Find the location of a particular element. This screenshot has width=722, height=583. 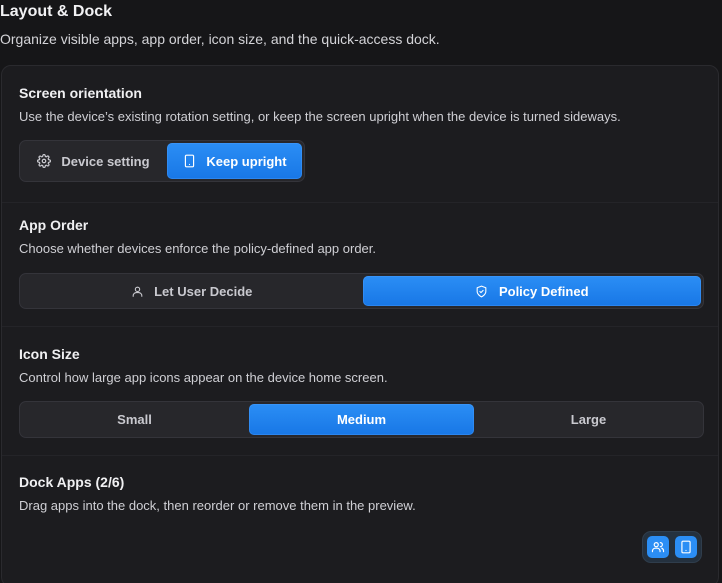

orientation-option-device-setting: Device setting is located at coordinates (93, 161).